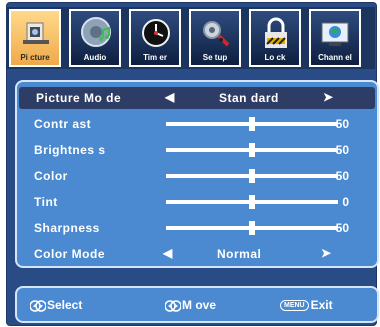 Image resolution: width=380 pixels, height=327 pixels. What do you see at coordinates (38, 306) in the screenshot?
I see `up-down-arrows-icon` at bounding box center [38, 306].